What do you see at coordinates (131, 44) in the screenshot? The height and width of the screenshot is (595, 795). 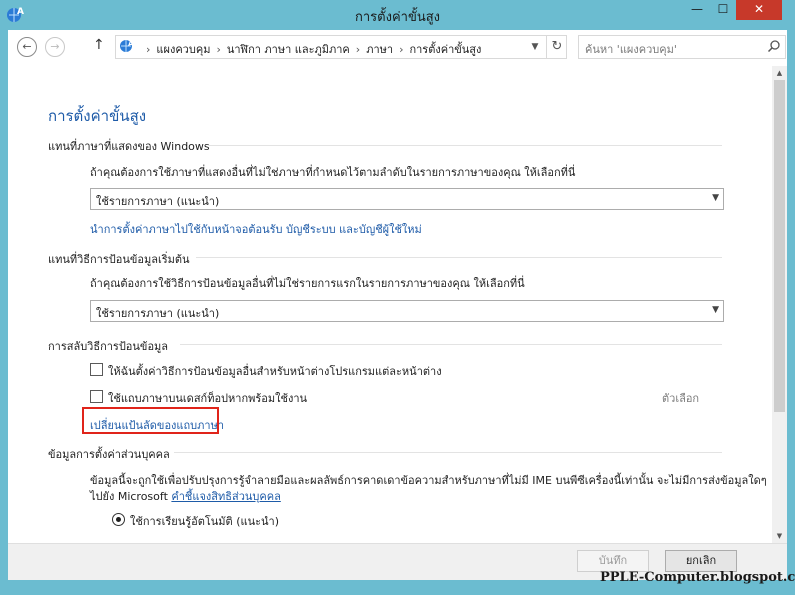 I see `svg-text: A` at bounding box center [131, 44].